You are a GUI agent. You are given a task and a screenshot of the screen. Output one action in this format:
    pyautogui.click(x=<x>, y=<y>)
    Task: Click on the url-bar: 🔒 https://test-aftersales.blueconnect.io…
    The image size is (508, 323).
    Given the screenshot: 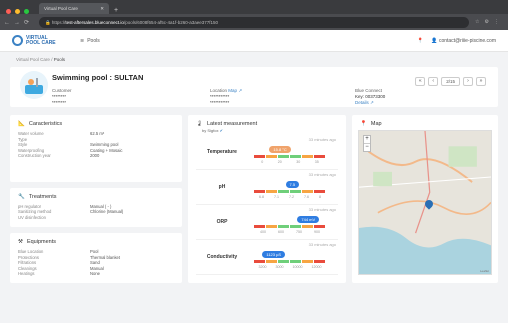 What is the action you would take?
    pyautogui.click(x=254, y=22)
    